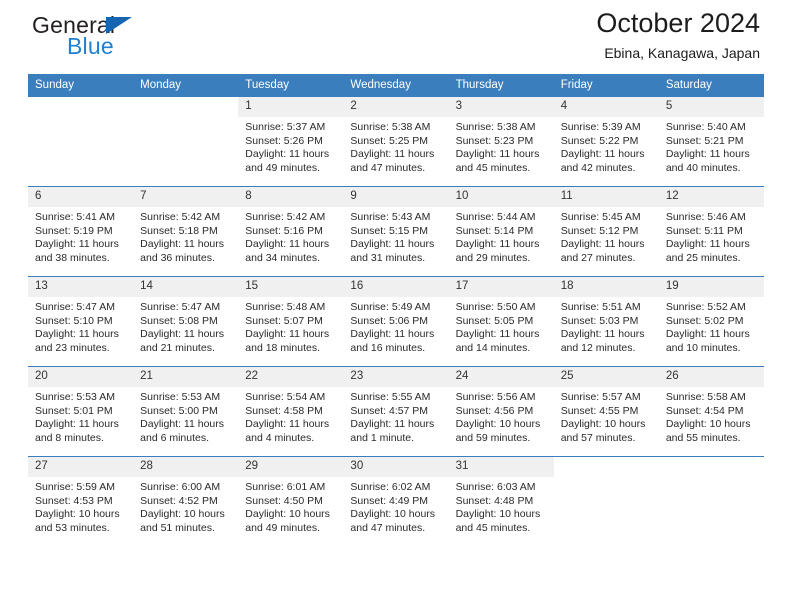 This screenshot has width=792, height=612. What do you see at coordinates (75, 487) in the screenshot?
I see `sunrise-time: Sunrise: 5:59 AM` at bounding box center [75, 487].